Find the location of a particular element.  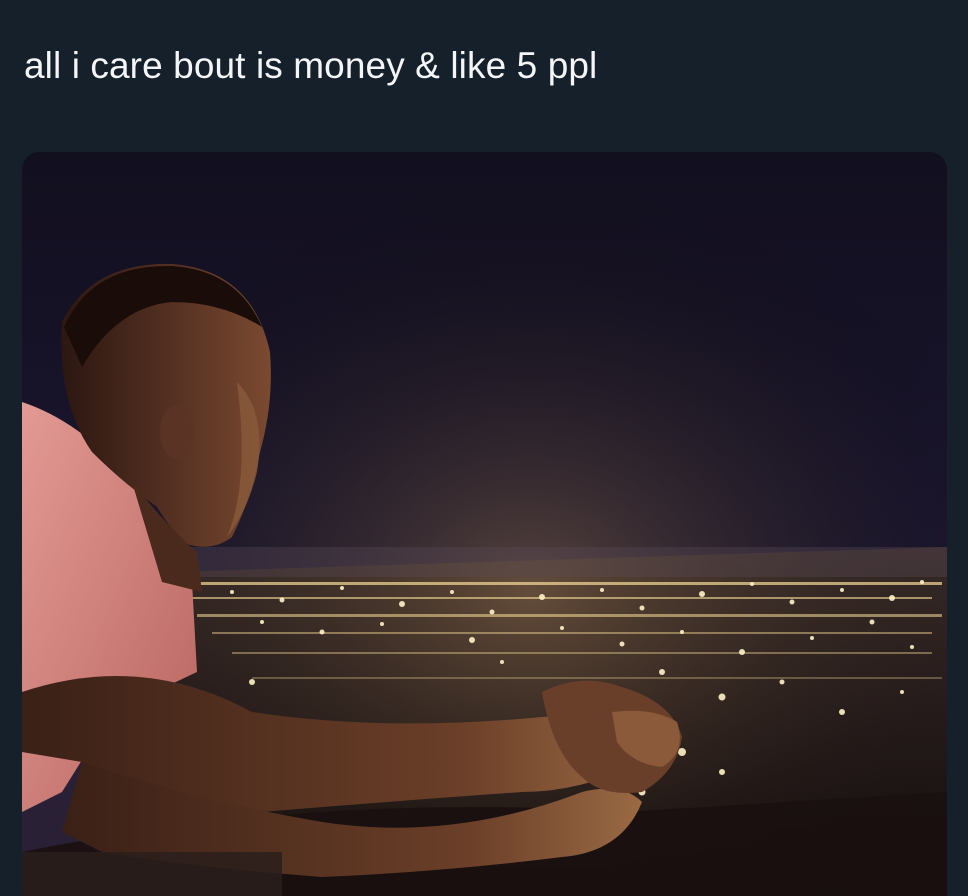

tweet-text: all i care bout is money & like 5 ppl is located at coordinates (311, 65).